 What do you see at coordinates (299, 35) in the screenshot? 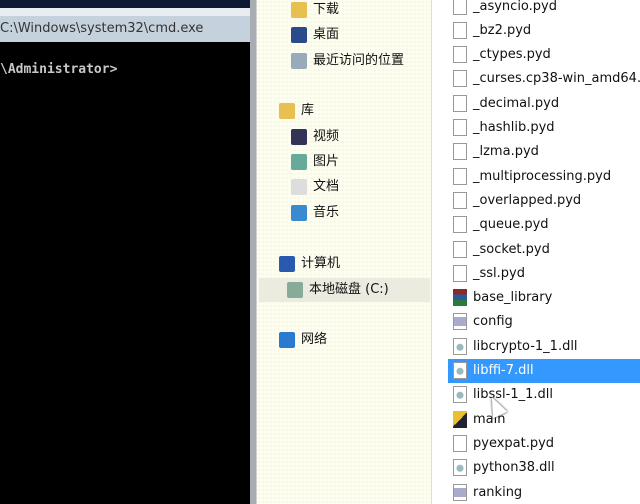
I see `desktop-icon` at bounding box center [299, 35].